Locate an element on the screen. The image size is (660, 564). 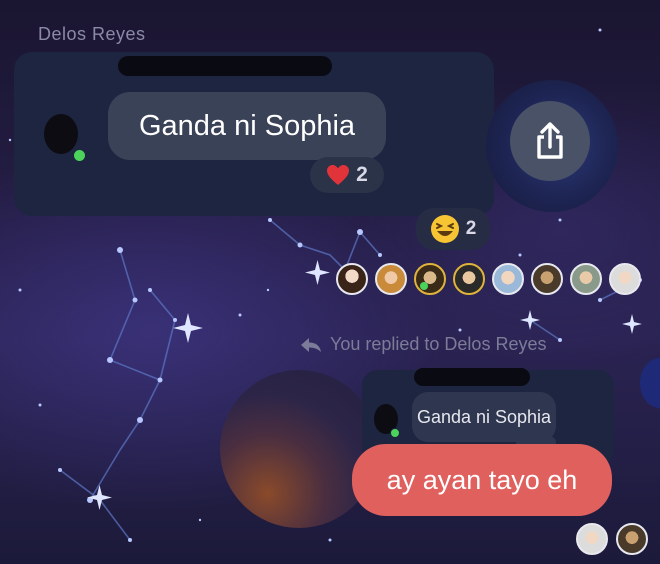
heart-icon is located at coordinates (338, 175).